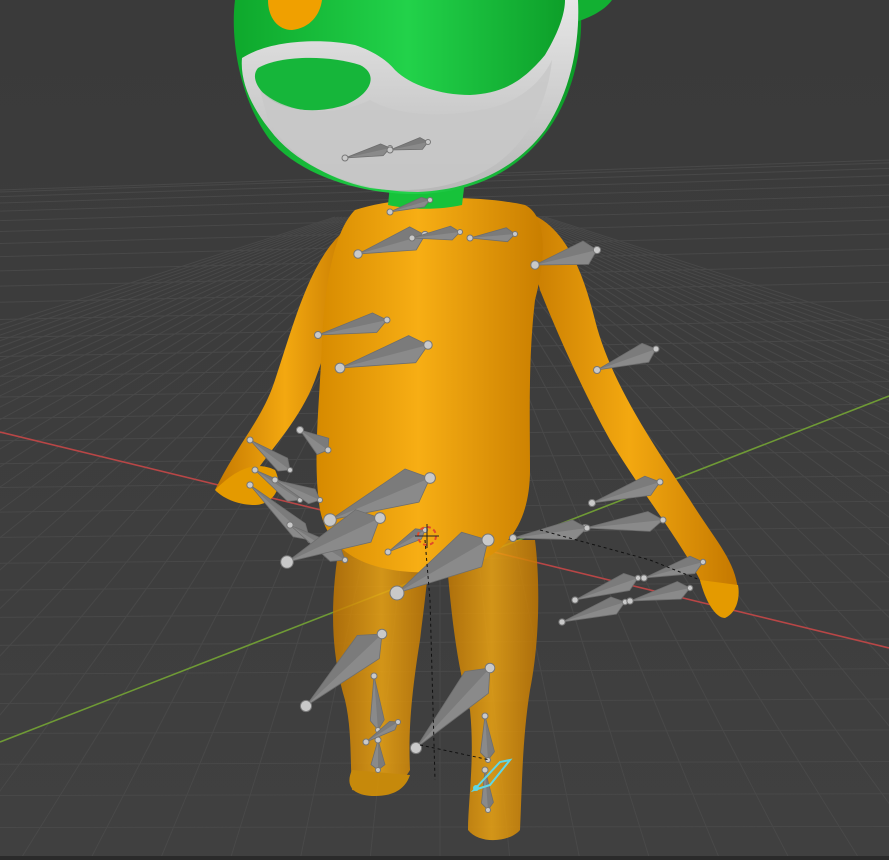  I want to click on viewport-bottom-border, so click(444, 858).